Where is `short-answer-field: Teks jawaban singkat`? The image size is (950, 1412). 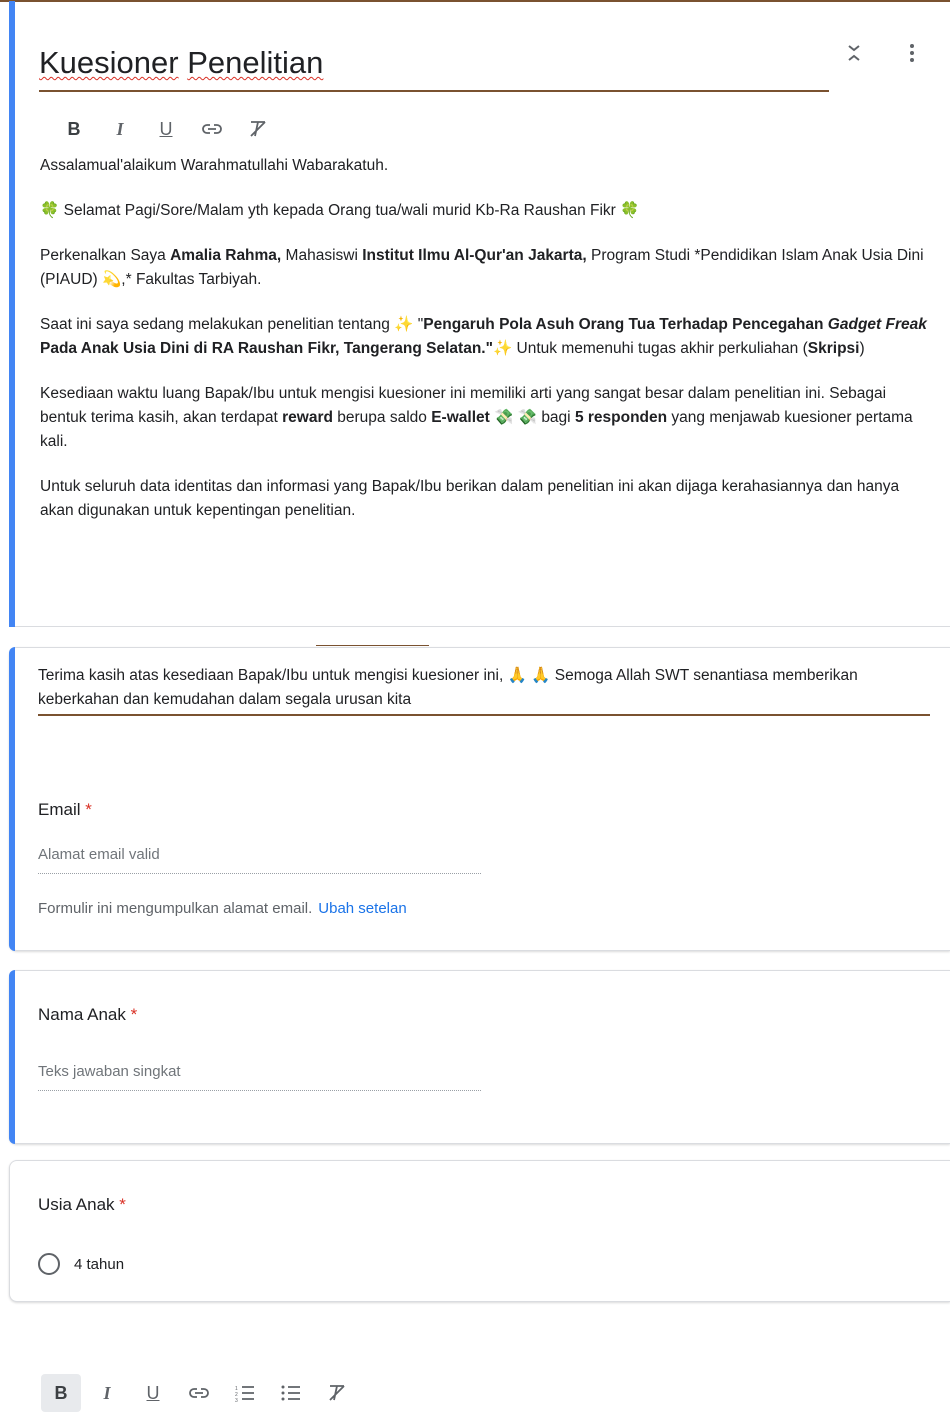
short-answer-field: Teks jawaban singkat is located at coordinates (259, 1077).